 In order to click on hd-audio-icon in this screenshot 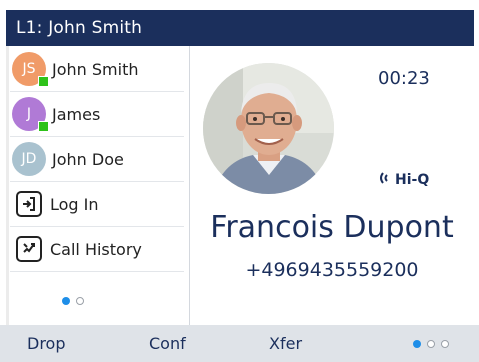, I will do `click(385, 180)`.